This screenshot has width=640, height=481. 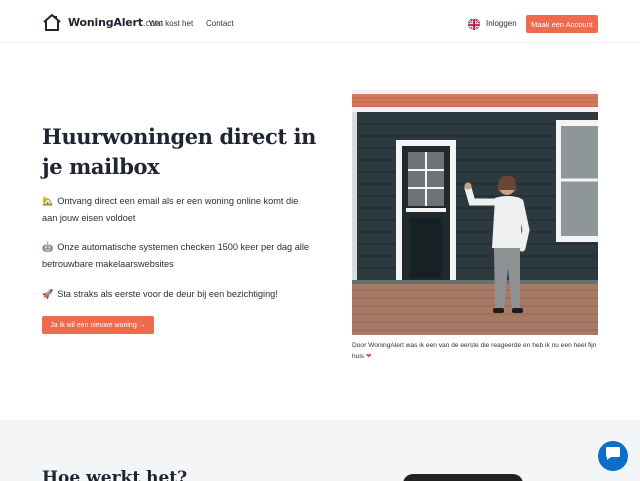 What do you see at coordinates (562, 24) in the screenshot?
I see `create-account-button: Maak een Account` at bounding box center [562, 24].